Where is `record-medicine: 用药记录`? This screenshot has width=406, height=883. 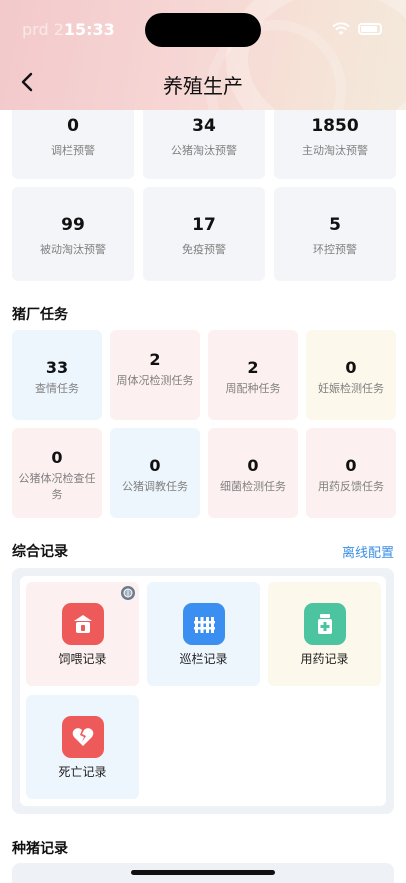
record-medicine: 用药记录 is located at coordinates (324, 634).